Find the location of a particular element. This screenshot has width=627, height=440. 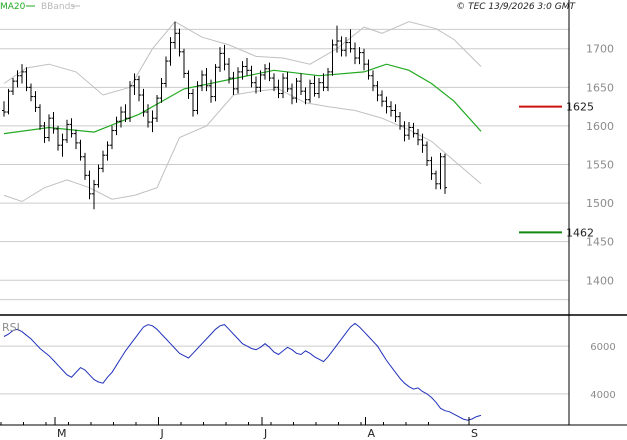

resistance-level-label: 1625 is located at coordinates (580, 107).